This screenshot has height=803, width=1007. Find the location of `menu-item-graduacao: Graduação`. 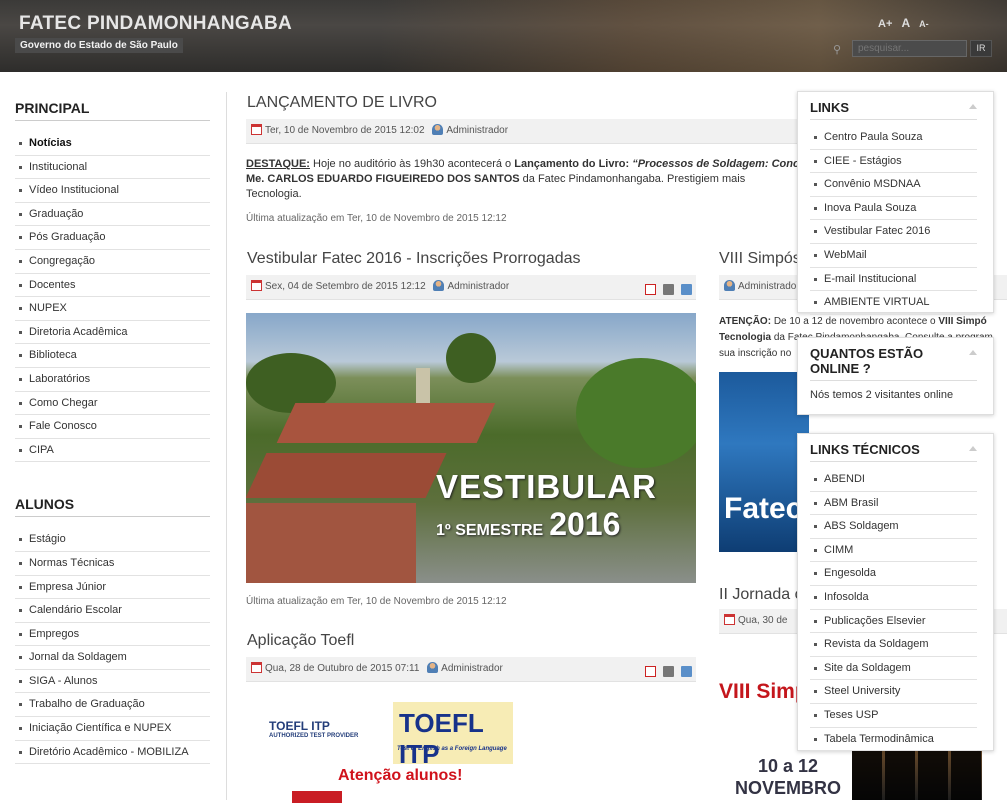

menu-item-graduacao: Graduação is located at coordinates (112, 215).